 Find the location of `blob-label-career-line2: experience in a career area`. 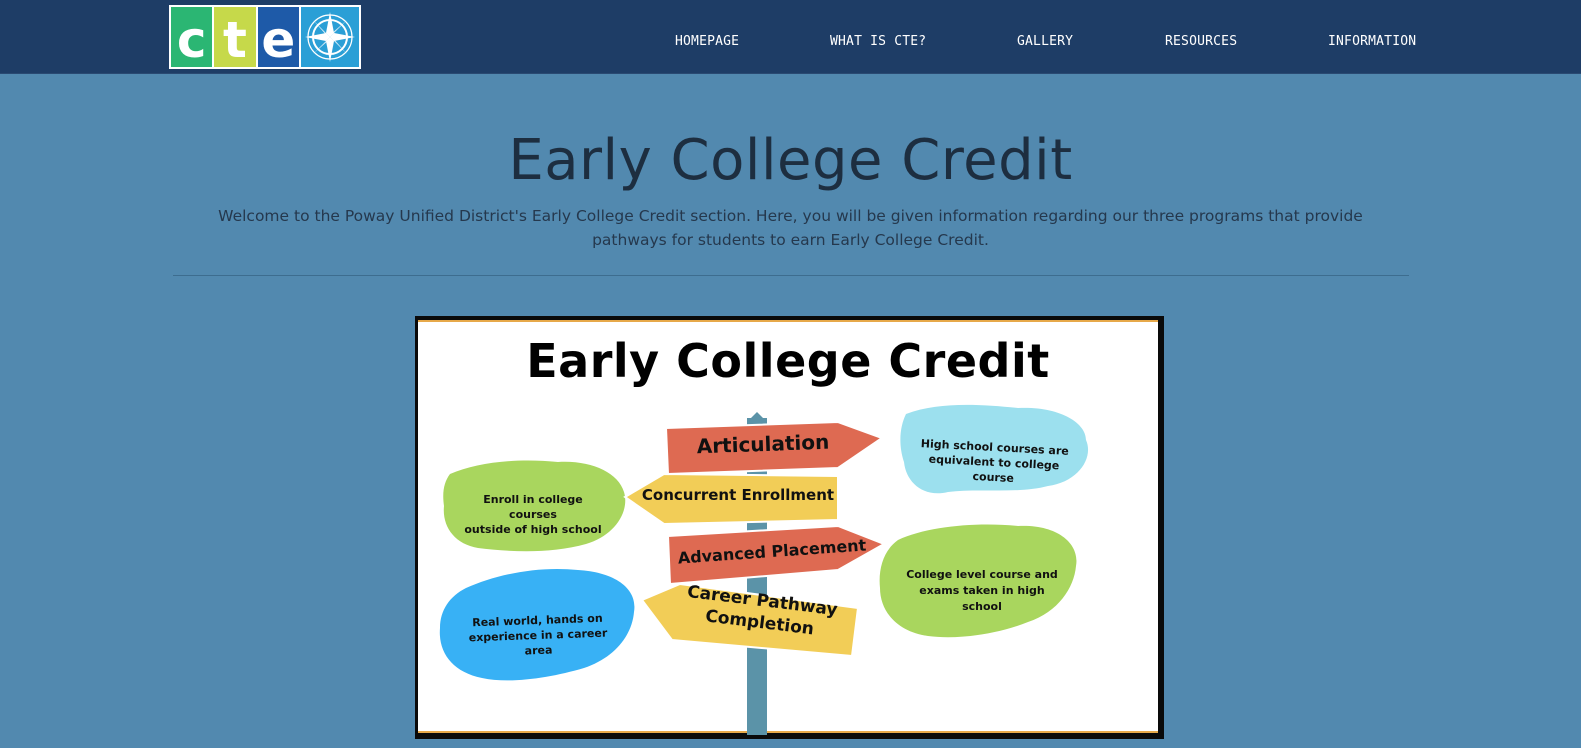

blob-label-career-line2: experience in a career area is located at coordinates (538, 642).